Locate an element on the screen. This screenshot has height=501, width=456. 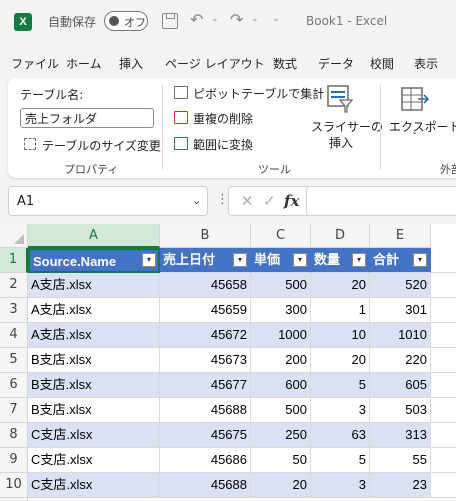
row-header-8: 8 is located at coordinates (14, 435).